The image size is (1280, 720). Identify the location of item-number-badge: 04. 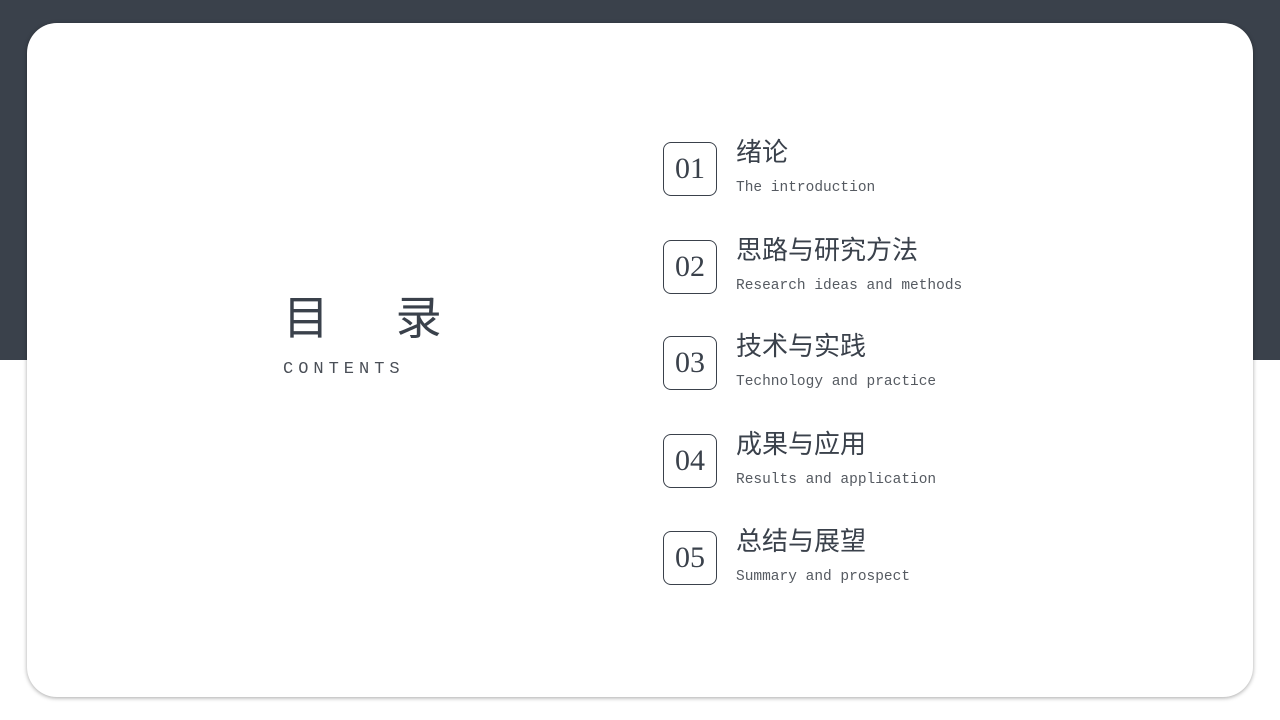
(690, 461).